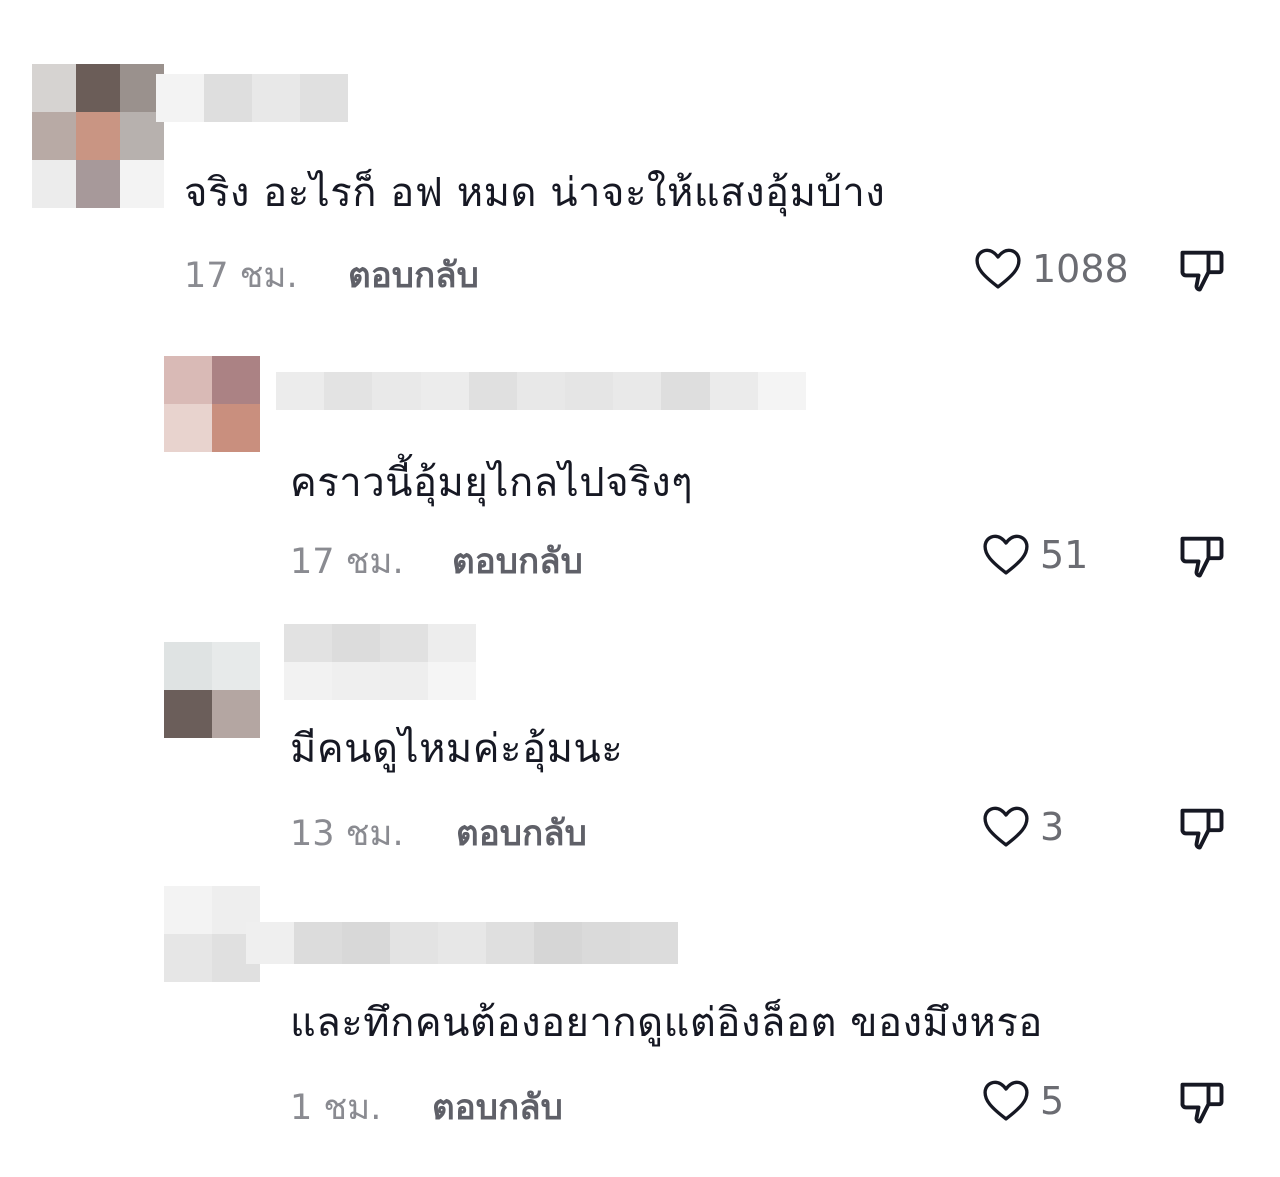 Image resolution: width=1280 pixels, height=1177 pixels. Describe the element at coordinates (492, 483) in the screenshot. I see `comment-text: คราวนี้อุ้มยุไกลไปจริงๆ` at that location.